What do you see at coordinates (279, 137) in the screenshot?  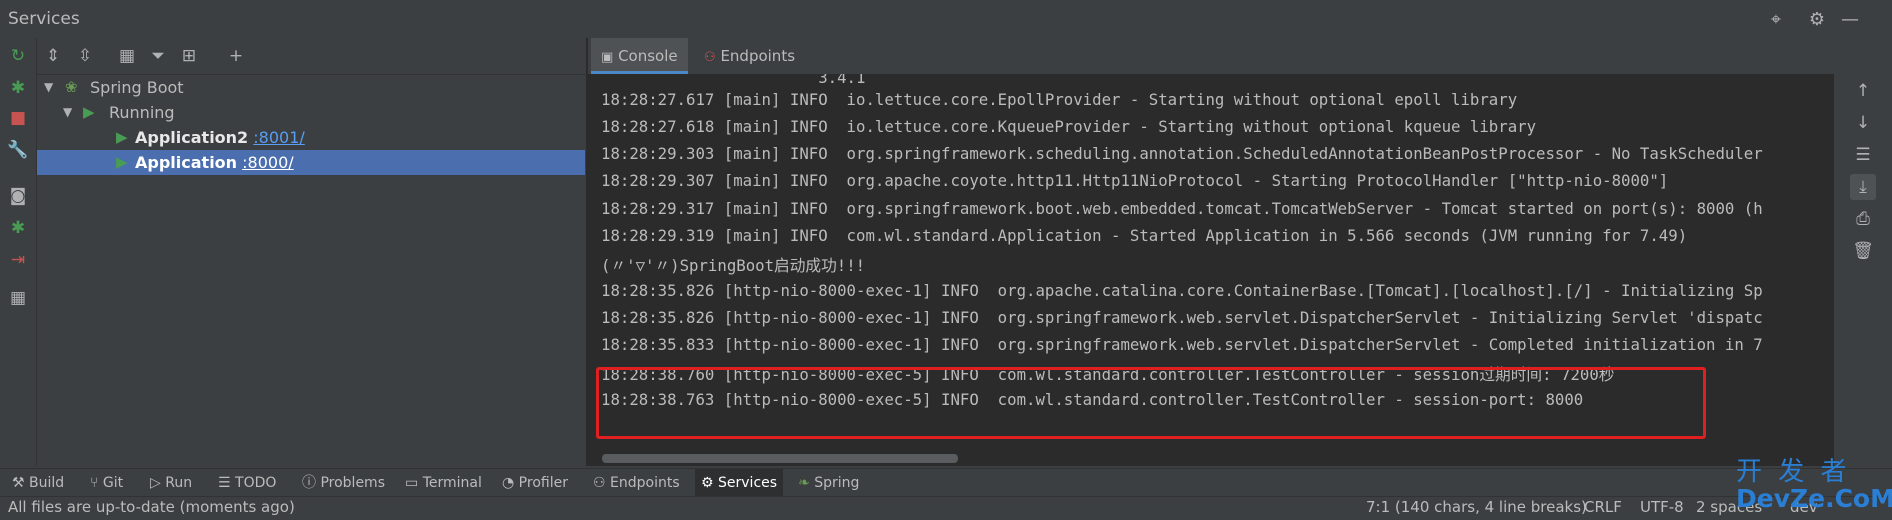 I see `app-port-link: :8001/` at bounding box center [279, 137].